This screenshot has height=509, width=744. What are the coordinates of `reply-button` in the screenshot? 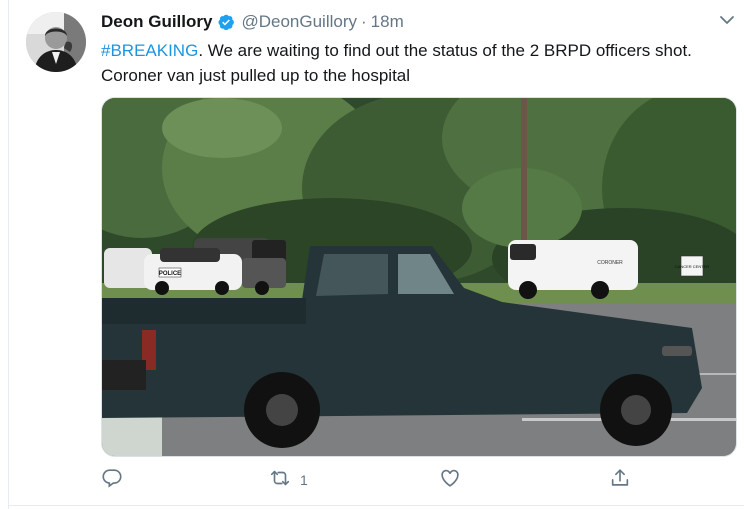 It's located at (116, 480).